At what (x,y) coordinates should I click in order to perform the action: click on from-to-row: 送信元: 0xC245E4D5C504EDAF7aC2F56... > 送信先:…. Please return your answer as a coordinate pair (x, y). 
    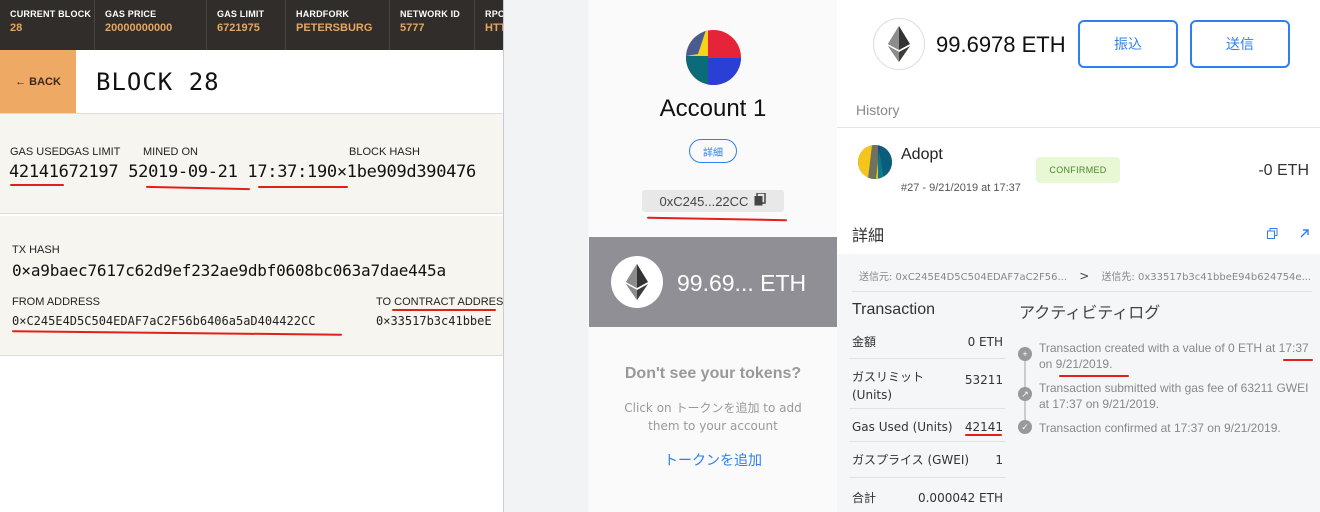
    Looking at the image, I should click on (1085, 275).